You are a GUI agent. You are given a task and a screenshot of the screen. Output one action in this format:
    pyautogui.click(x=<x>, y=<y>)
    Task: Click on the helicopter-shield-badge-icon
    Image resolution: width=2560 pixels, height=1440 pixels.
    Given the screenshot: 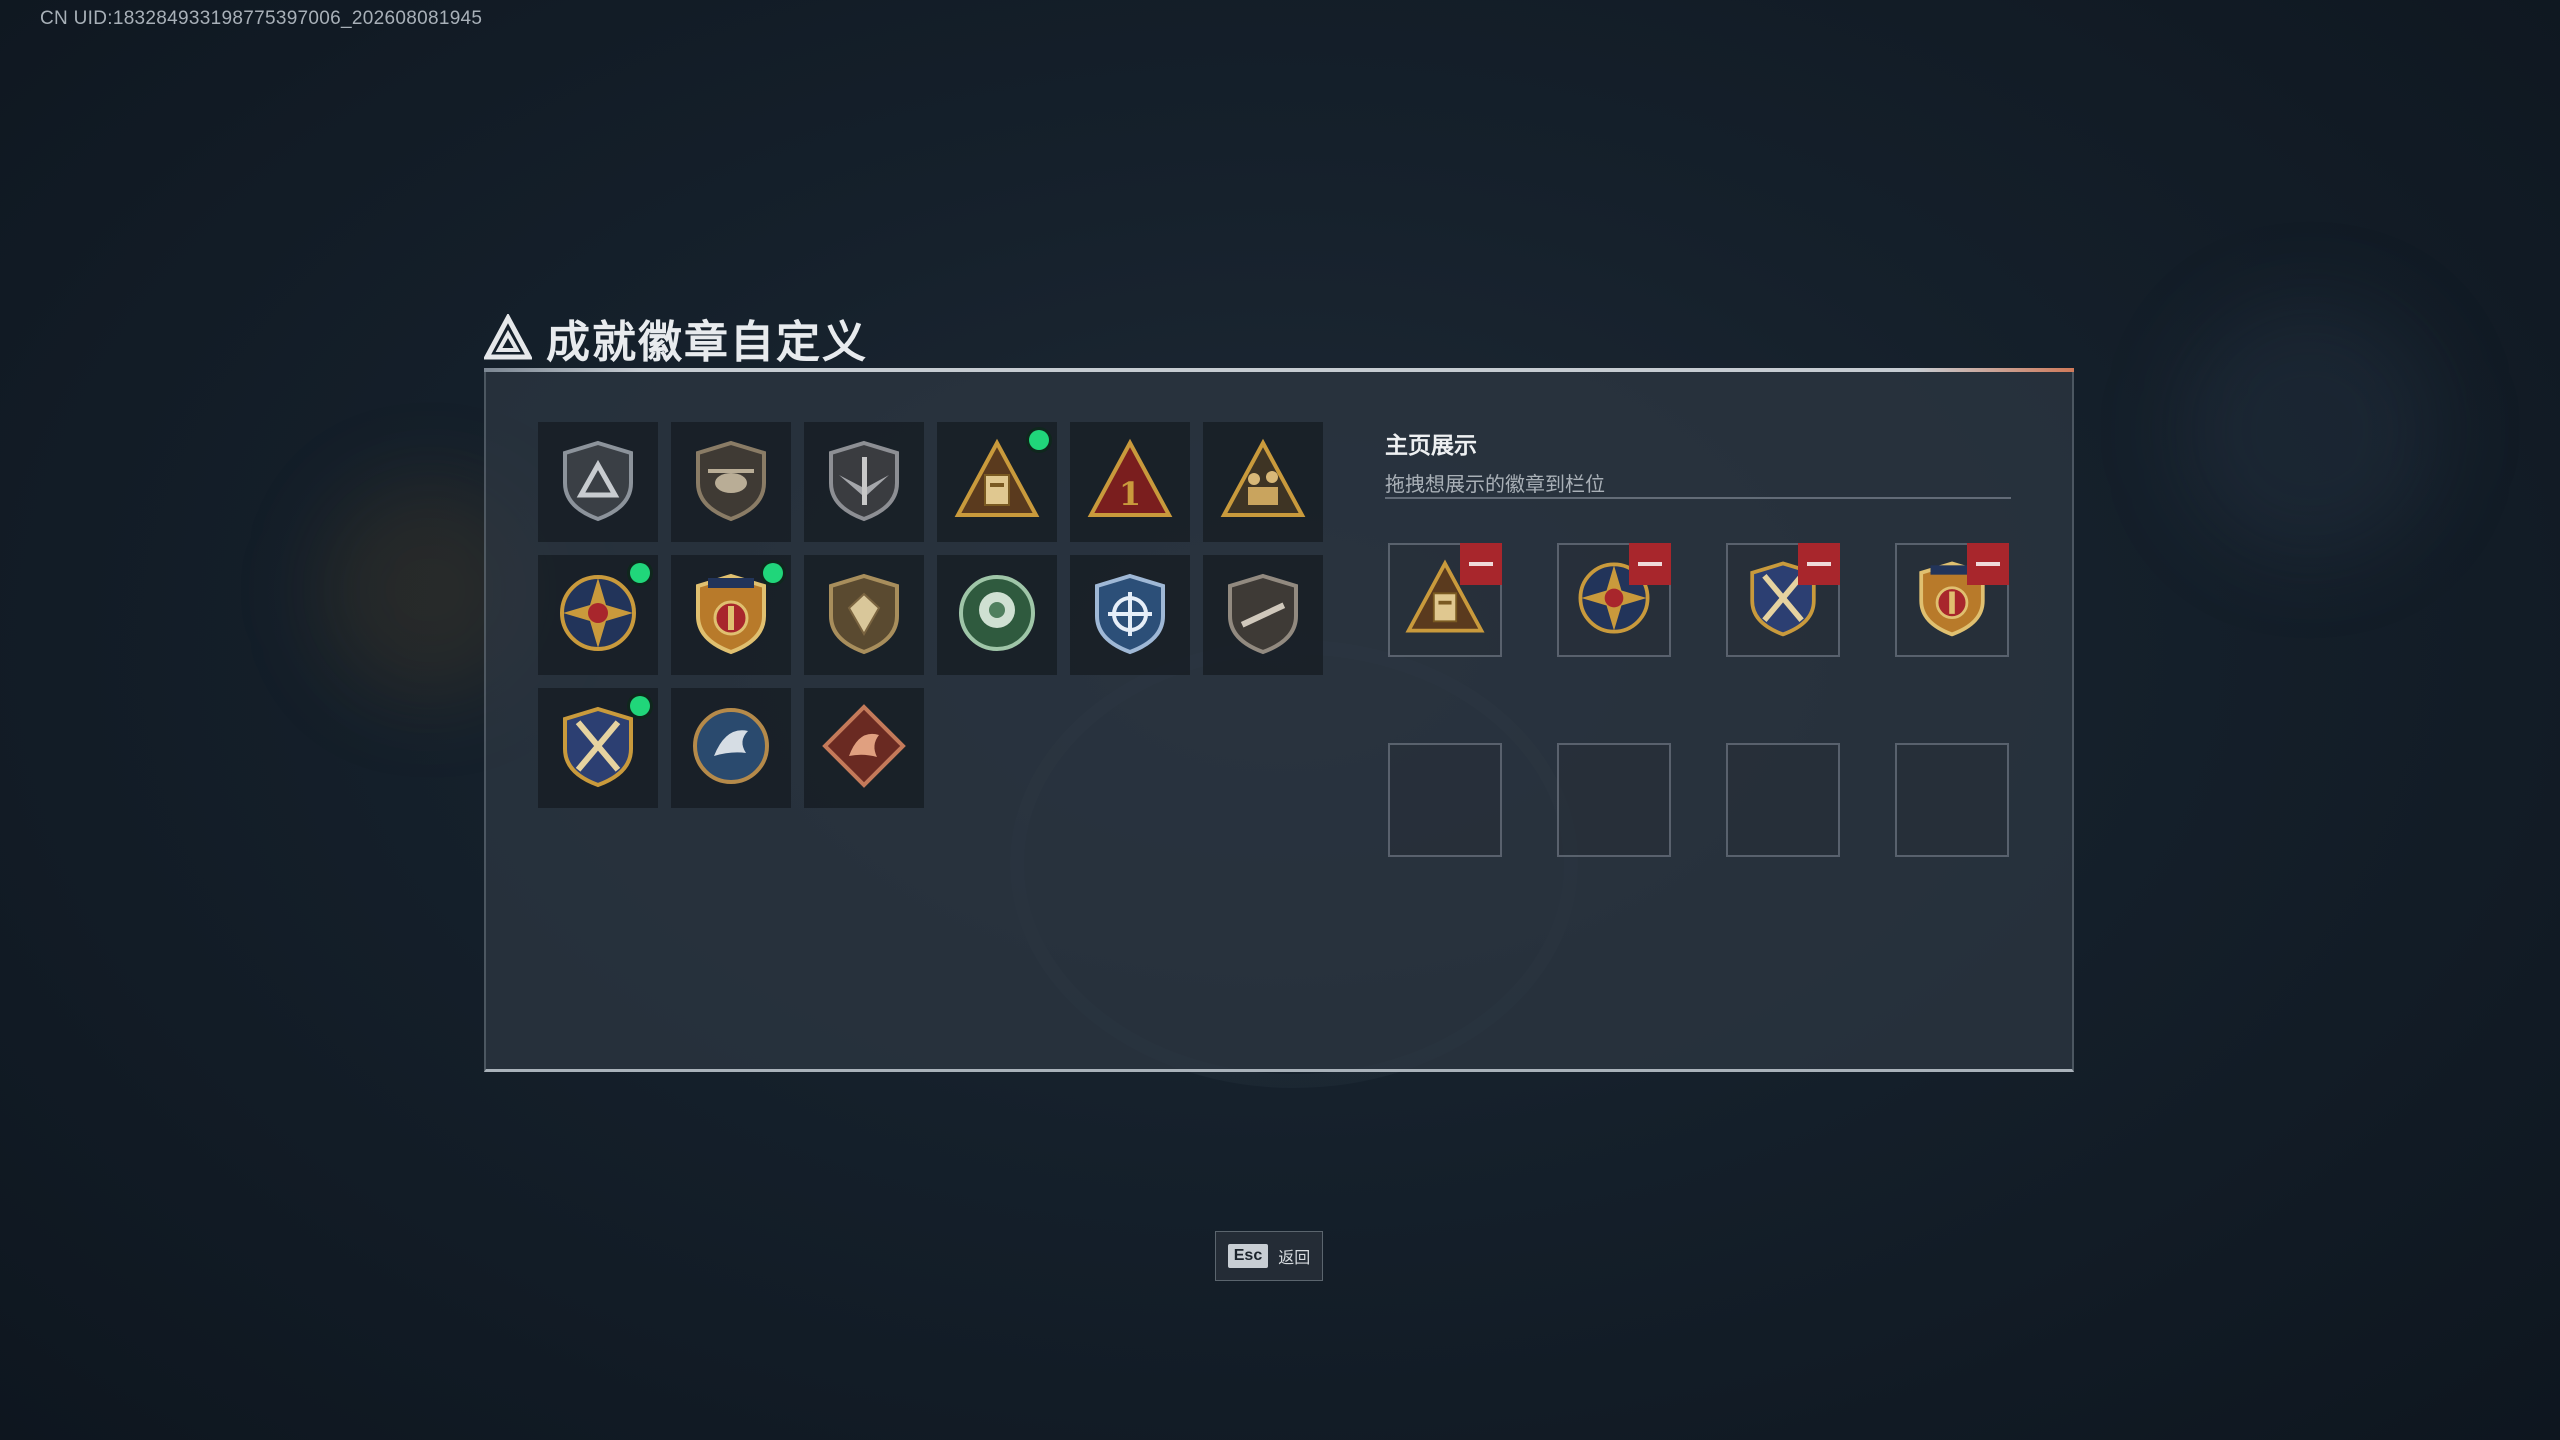 What is the action you would take?
    pyautogui.click(x=731, y=482)
    